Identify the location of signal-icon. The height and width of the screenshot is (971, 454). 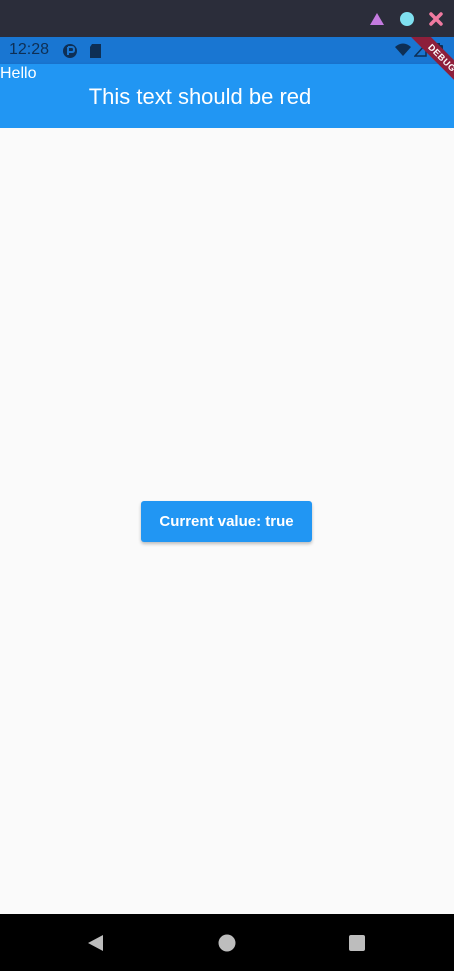
(420, 50).